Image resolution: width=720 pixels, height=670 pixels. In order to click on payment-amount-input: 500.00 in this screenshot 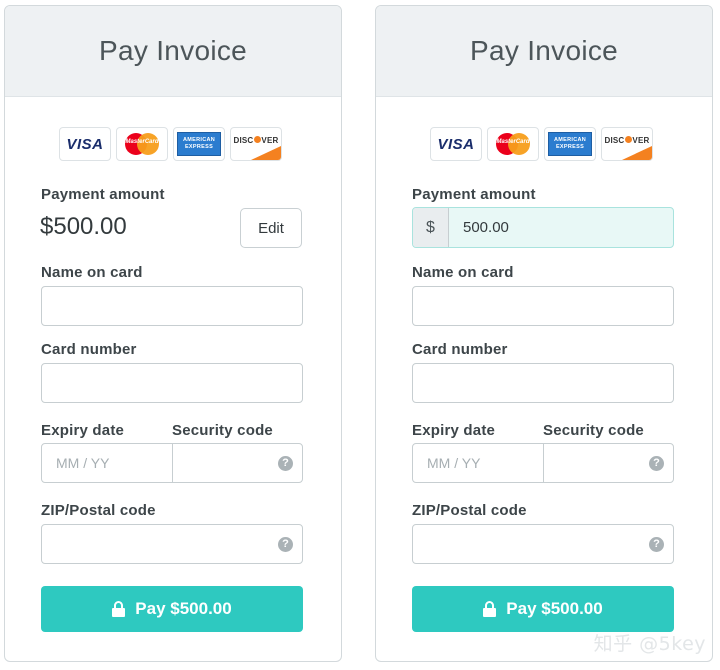, I will do `click(486, 227)`.